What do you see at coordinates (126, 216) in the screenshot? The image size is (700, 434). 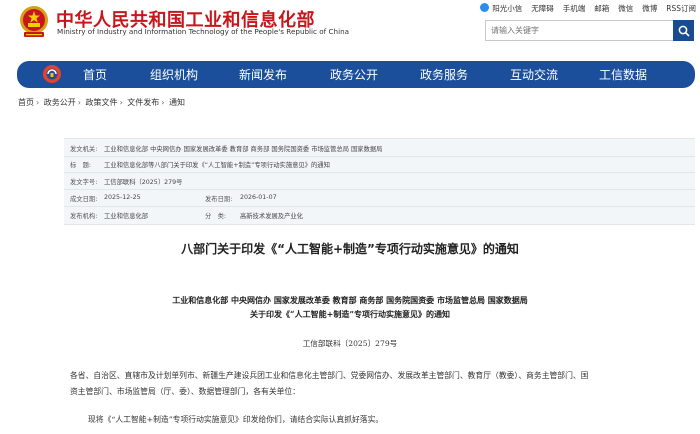 I see `meta-org: 工业和信息化部` at bounding box center [126, 216].